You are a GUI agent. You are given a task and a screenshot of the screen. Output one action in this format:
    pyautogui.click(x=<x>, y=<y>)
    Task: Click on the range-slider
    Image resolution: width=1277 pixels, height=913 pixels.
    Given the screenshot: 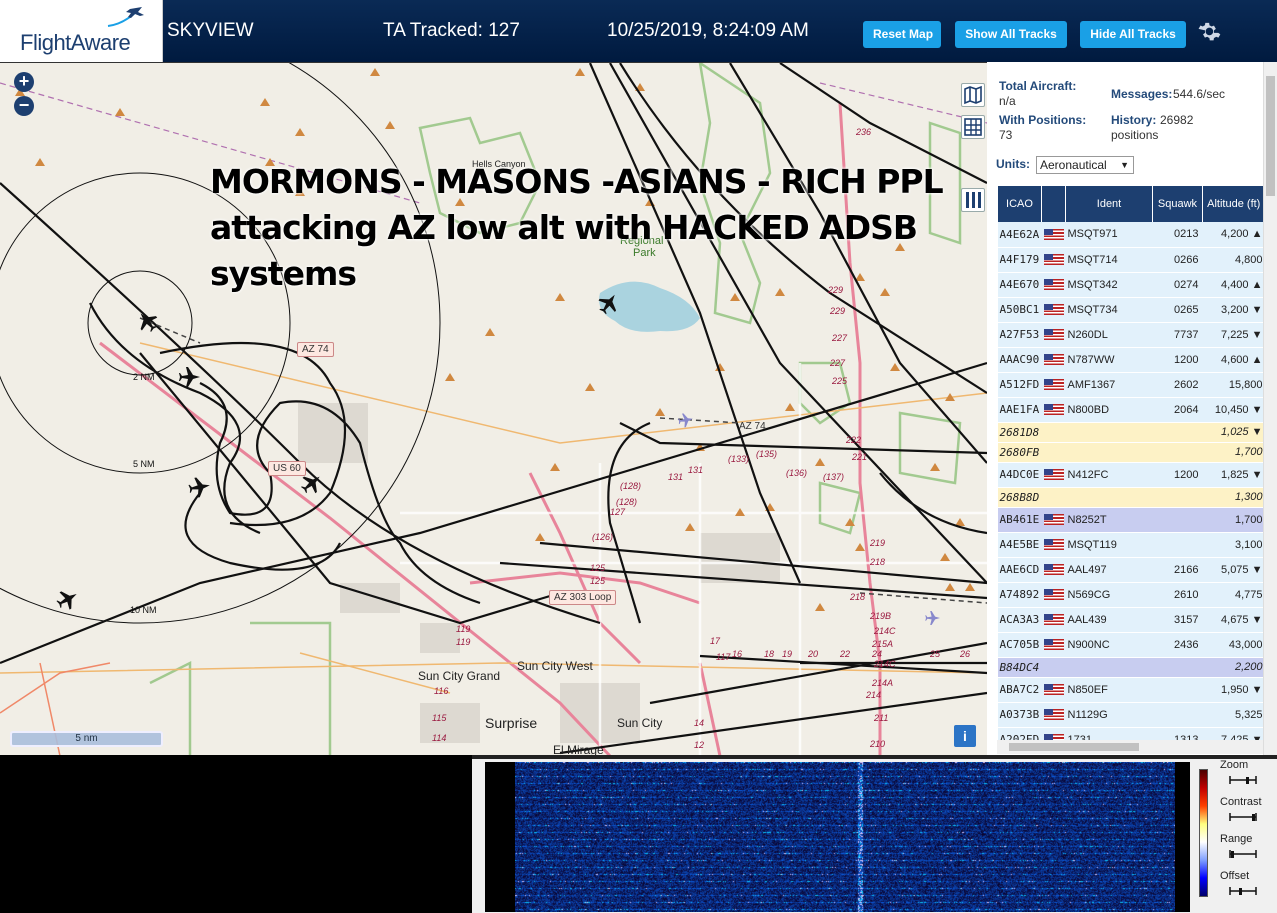 What is the action you would take?
    pyautogui.click(x=1243, y=854)
    